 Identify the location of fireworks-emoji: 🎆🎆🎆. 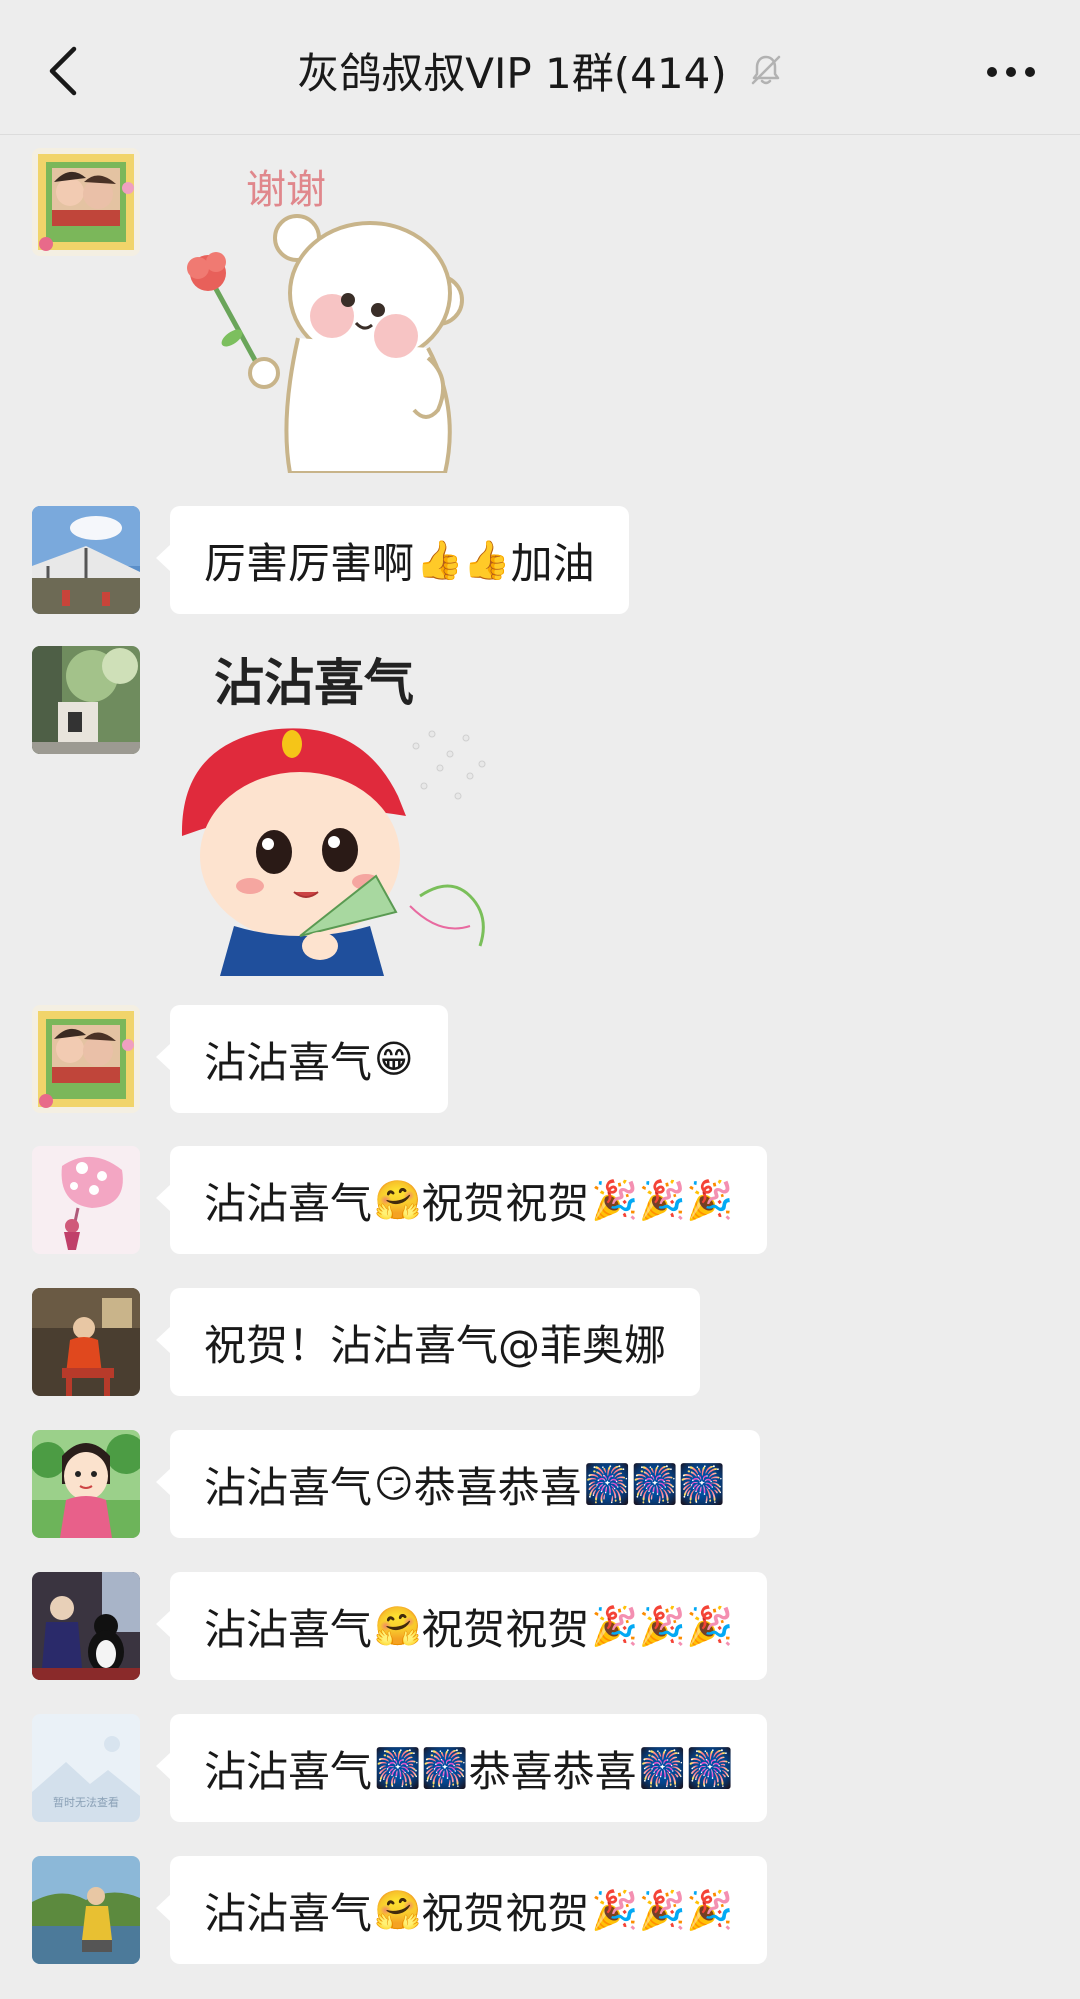
(654, 1483).